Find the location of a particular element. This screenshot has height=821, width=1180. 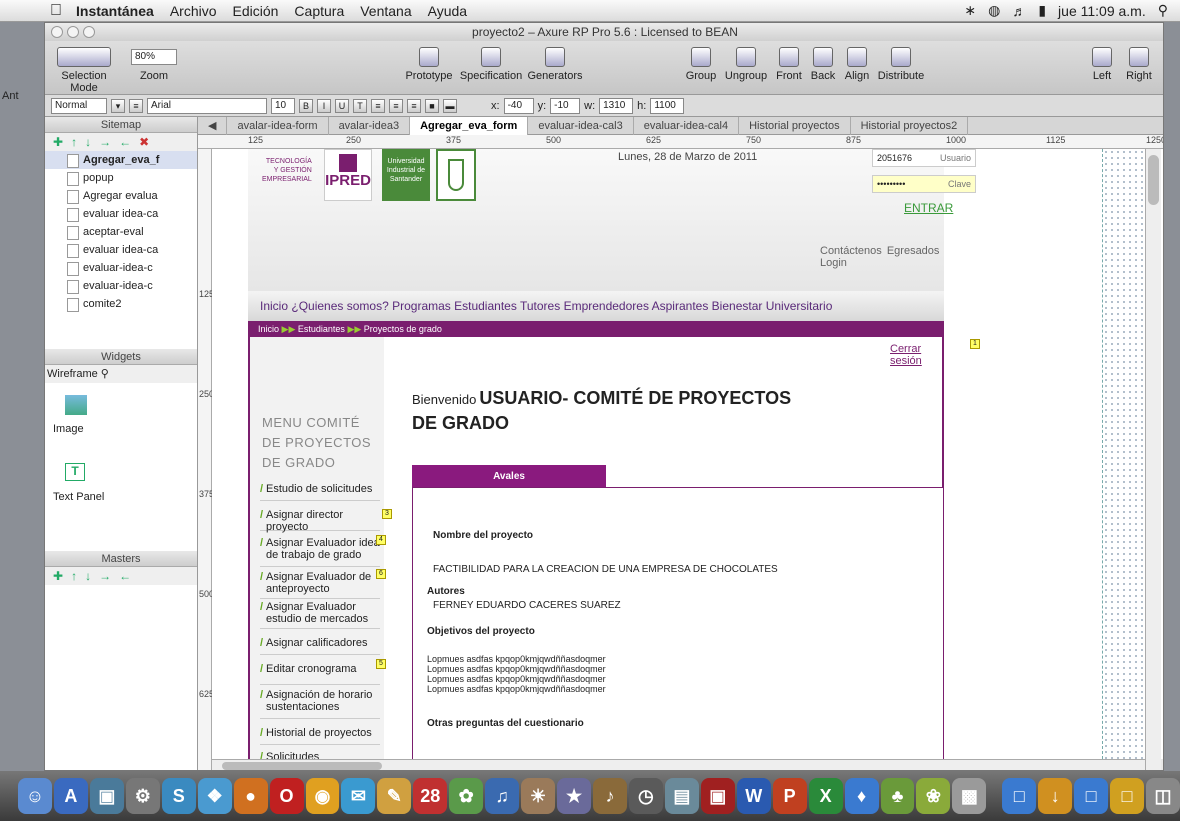

photo-booth-icon: ▣ is located at coordinates (717, 796).